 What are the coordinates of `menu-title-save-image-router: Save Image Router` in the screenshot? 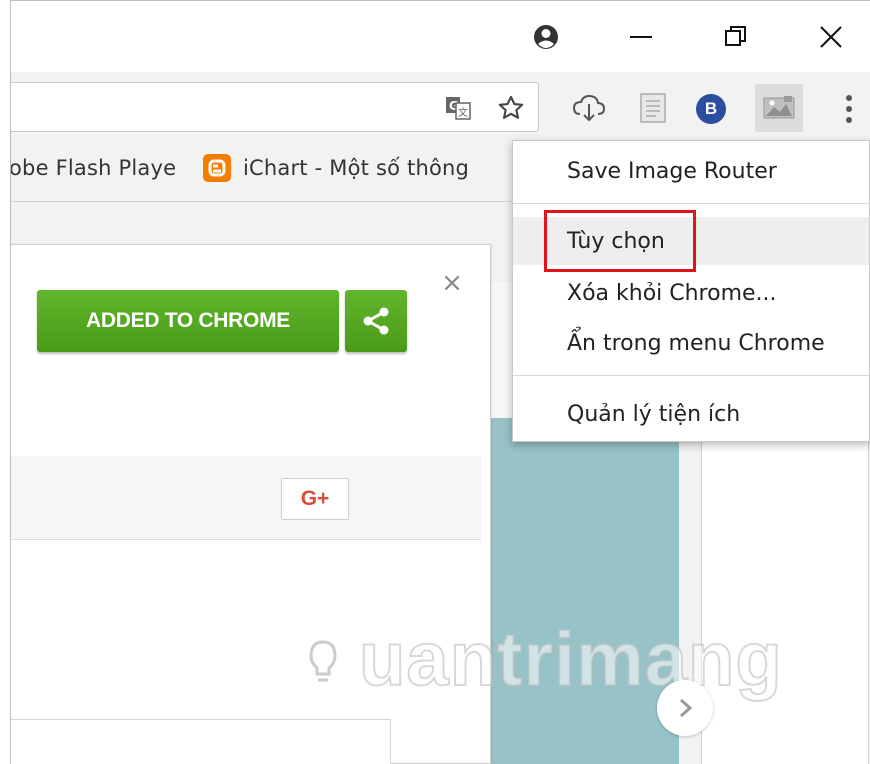 It's located at (691, 171).